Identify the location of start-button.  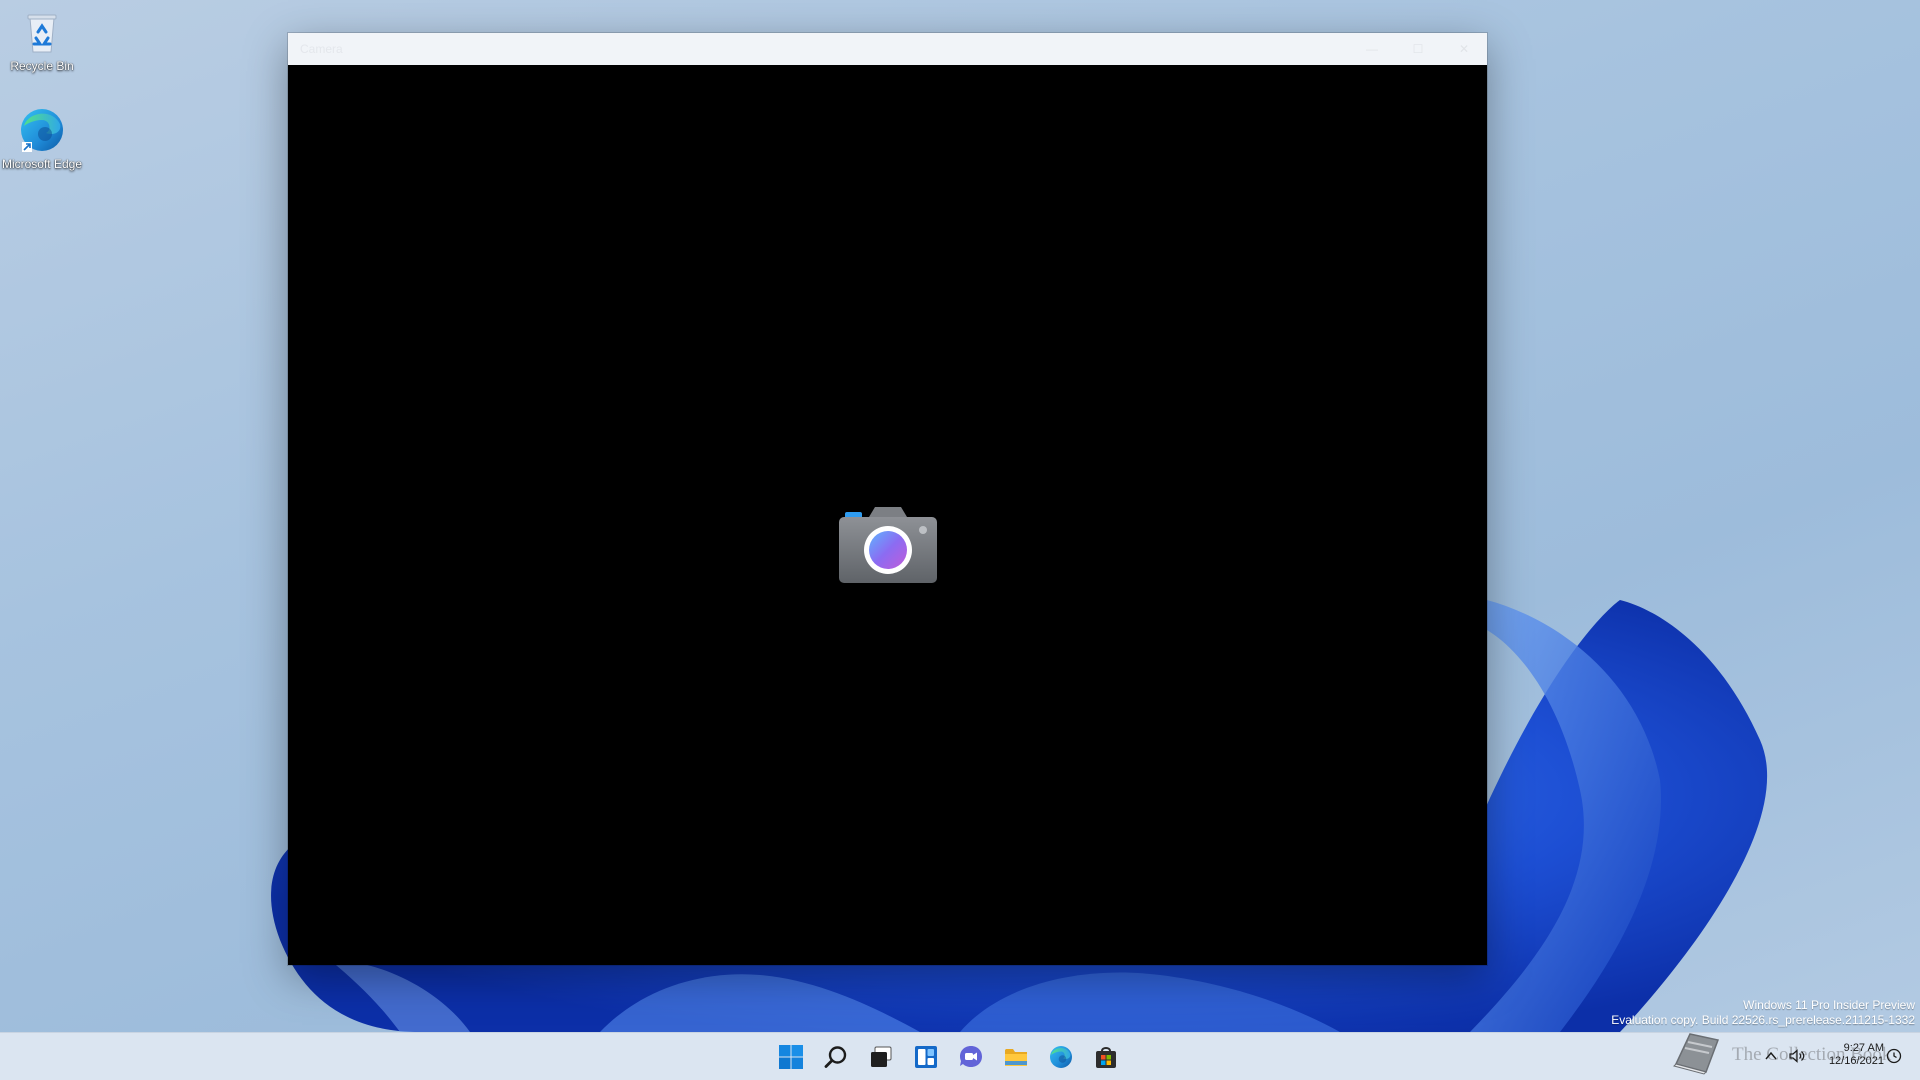
(790, 1057).